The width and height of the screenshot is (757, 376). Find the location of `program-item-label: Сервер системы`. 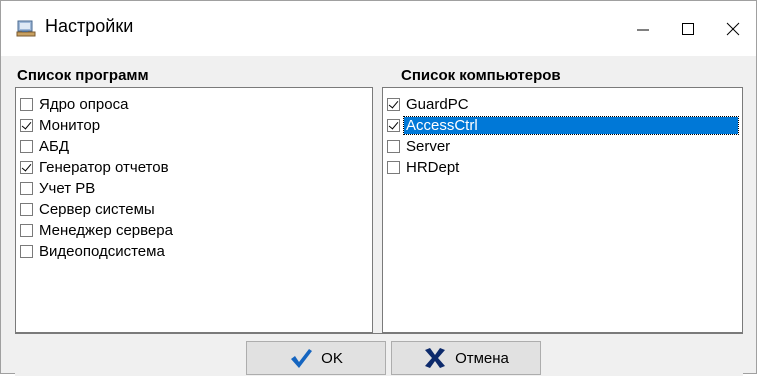

program-item-label: Сервер системы is located at coordinates (97, 209).